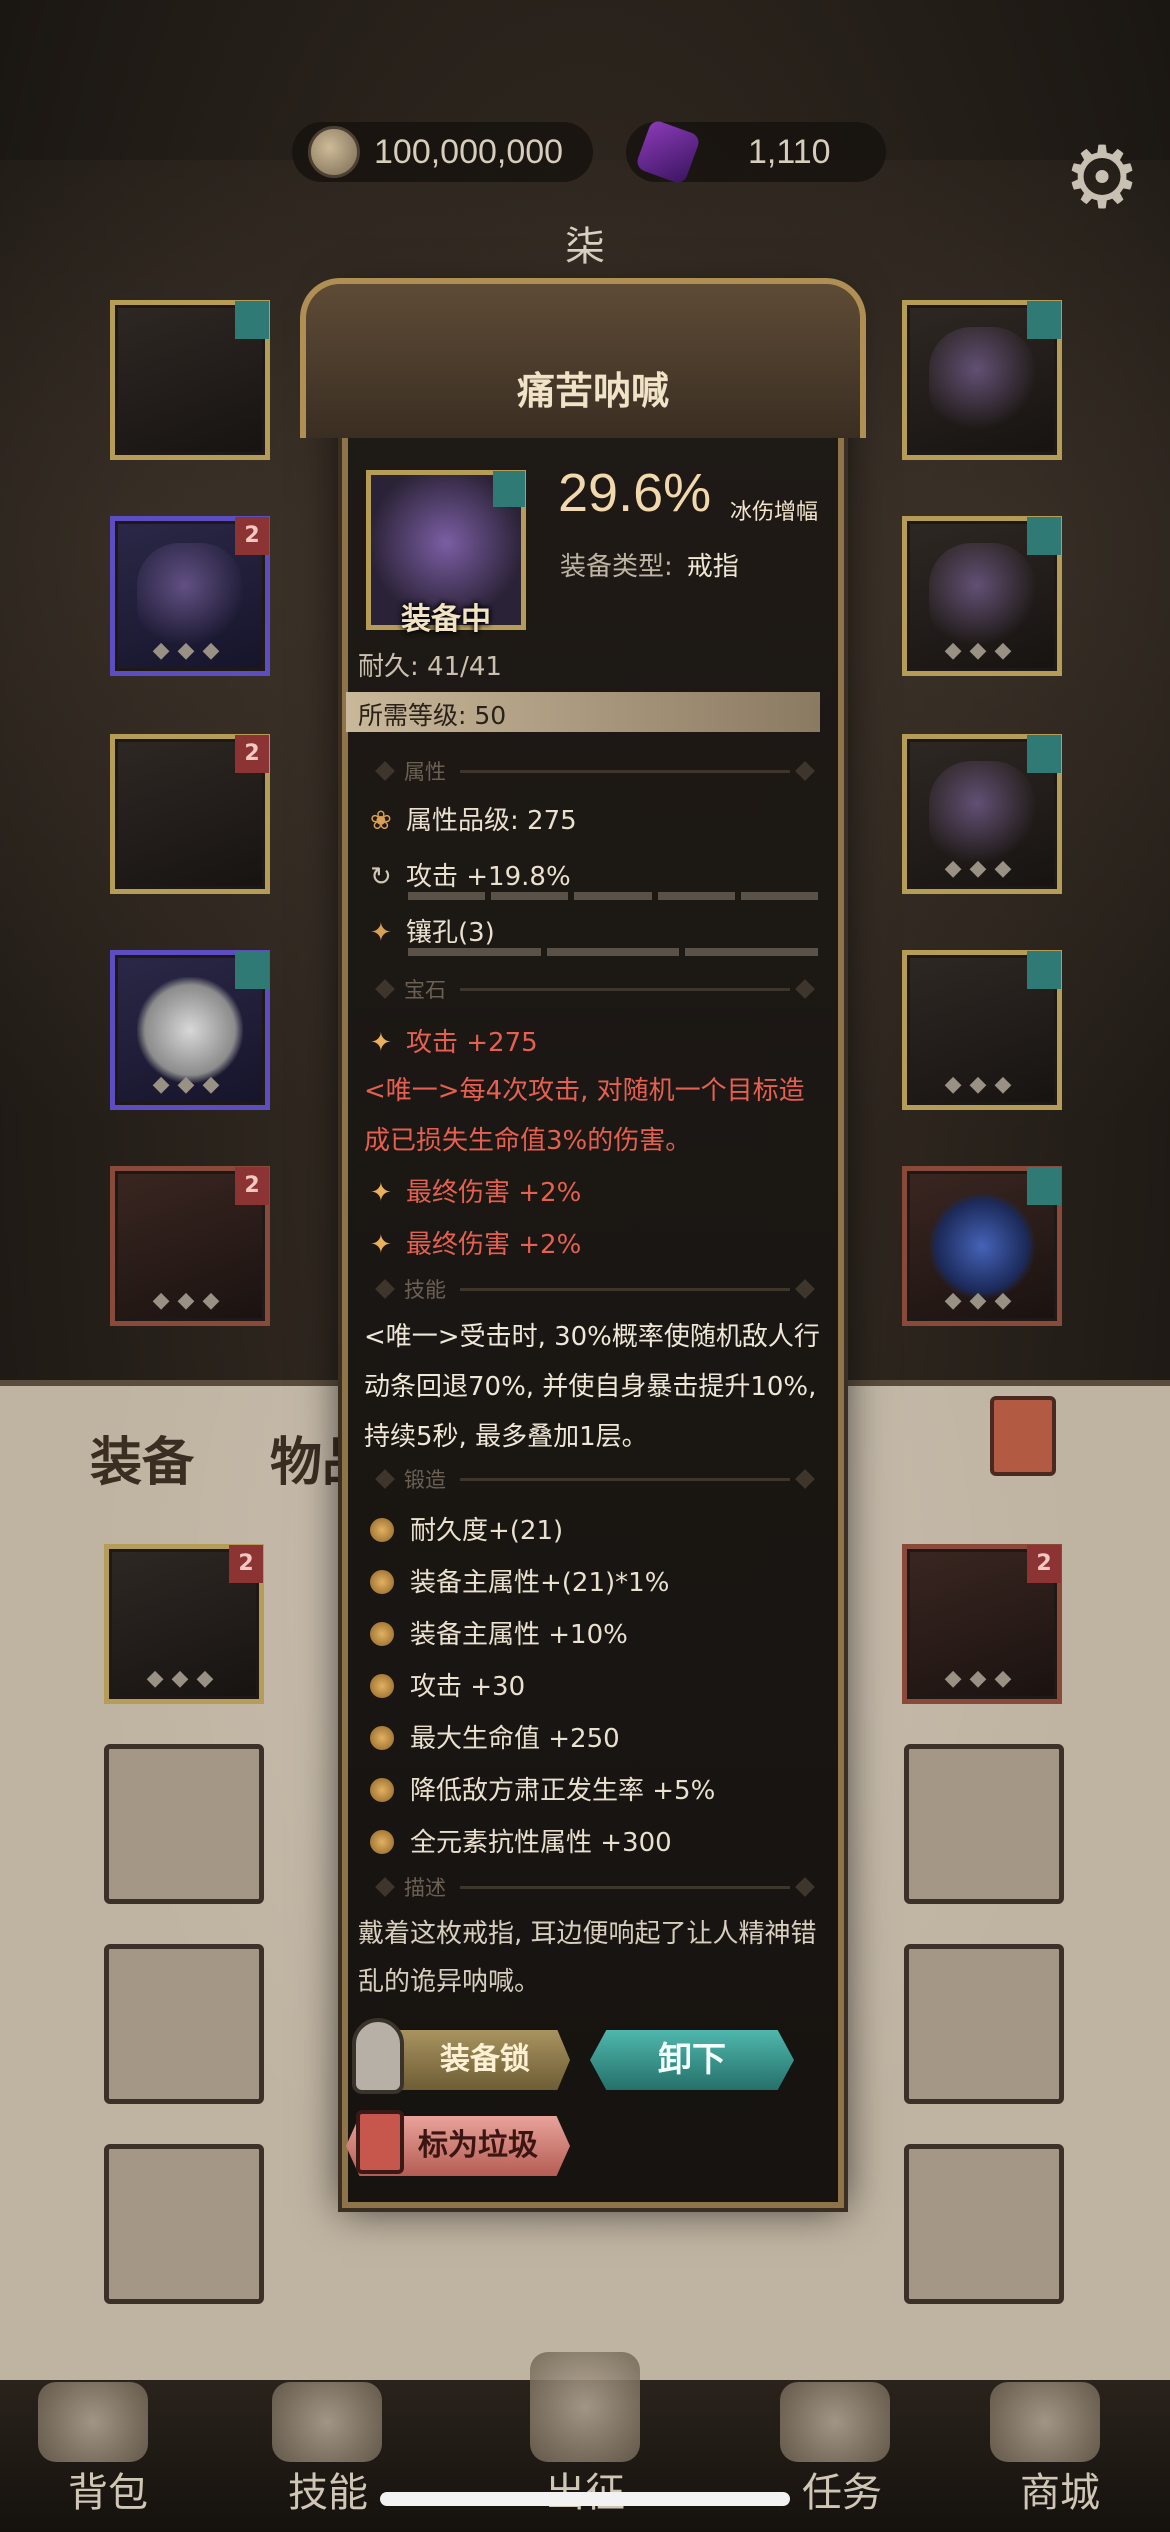  I want to click on forge-line: 全元素抗性属性 +300, so click(521, 1840).